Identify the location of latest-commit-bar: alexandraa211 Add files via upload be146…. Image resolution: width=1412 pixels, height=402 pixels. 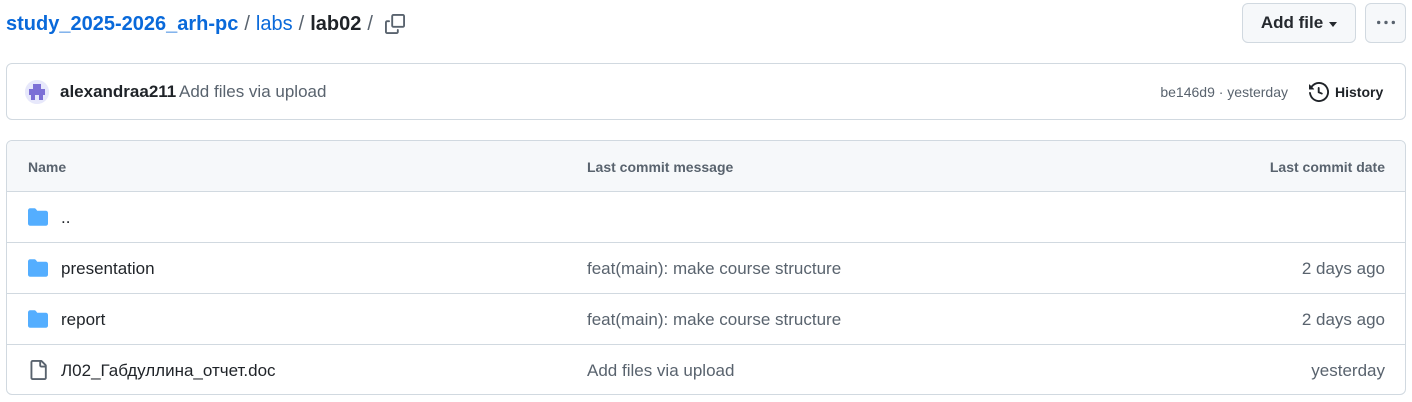
(706, 91).